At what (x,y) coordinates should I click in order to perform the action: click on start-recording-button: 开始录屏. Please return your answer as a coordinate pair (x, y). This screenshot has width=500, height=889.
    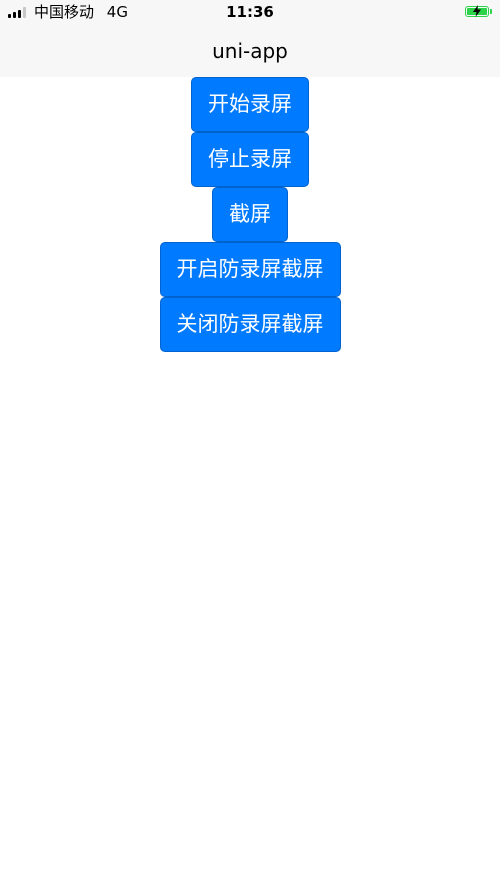
    Looking at the image, I should click on (250, 104).